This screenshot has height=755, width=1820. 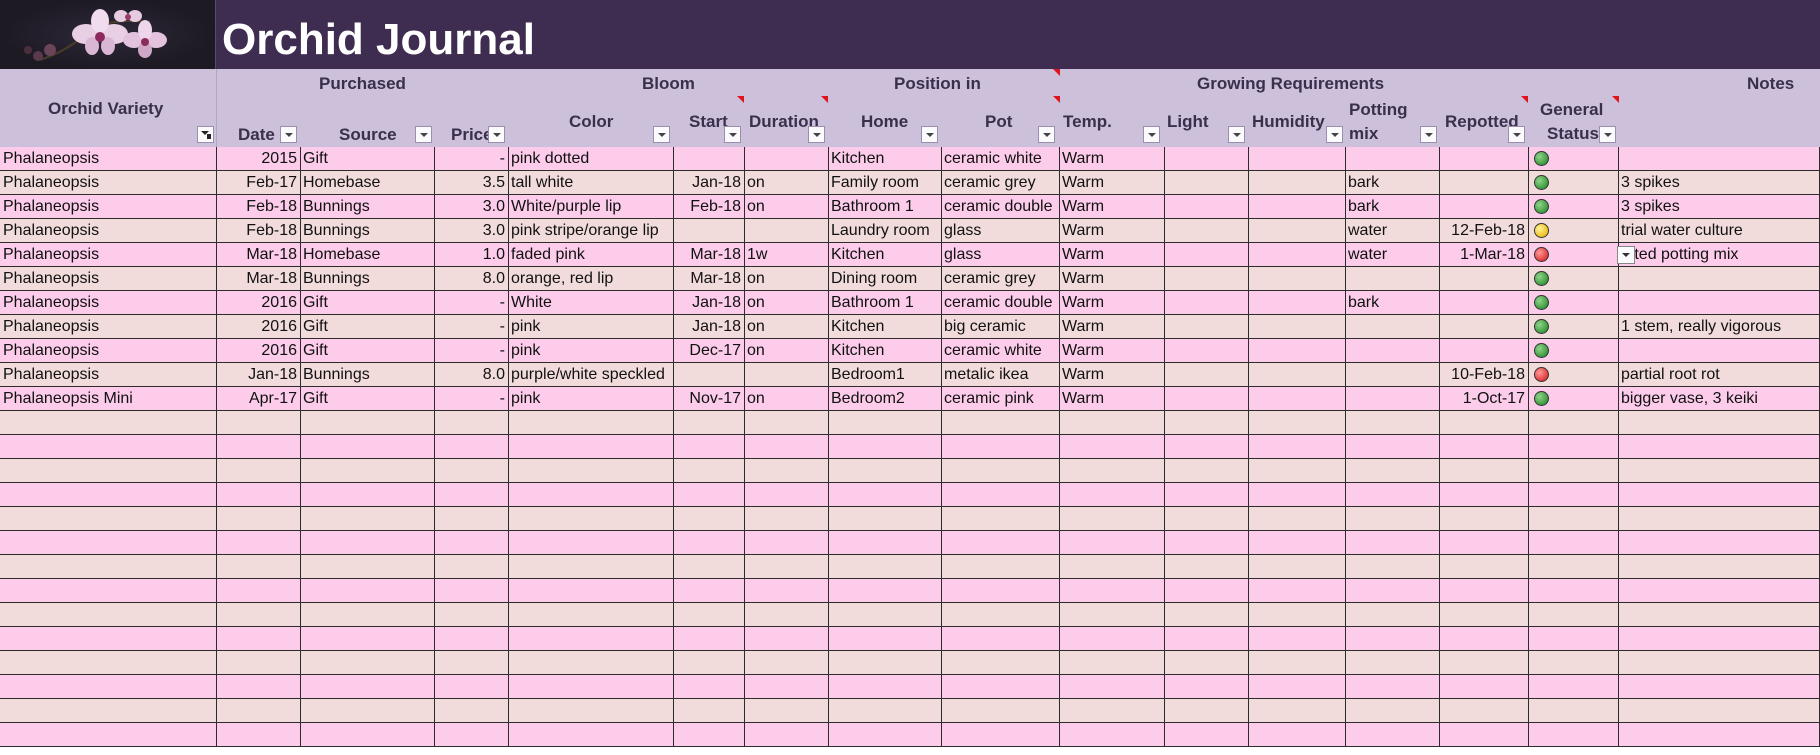 I want to click on cell-color: faded pink, so click(x=591, y=255).